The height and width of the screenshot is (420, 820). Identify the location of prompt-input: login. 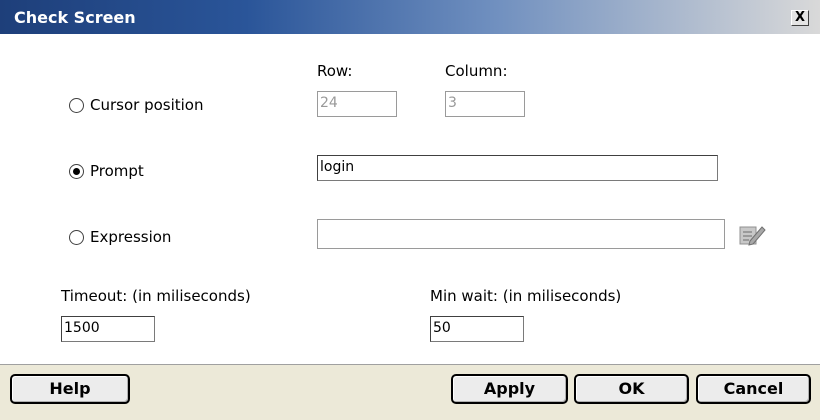
(517, 168).